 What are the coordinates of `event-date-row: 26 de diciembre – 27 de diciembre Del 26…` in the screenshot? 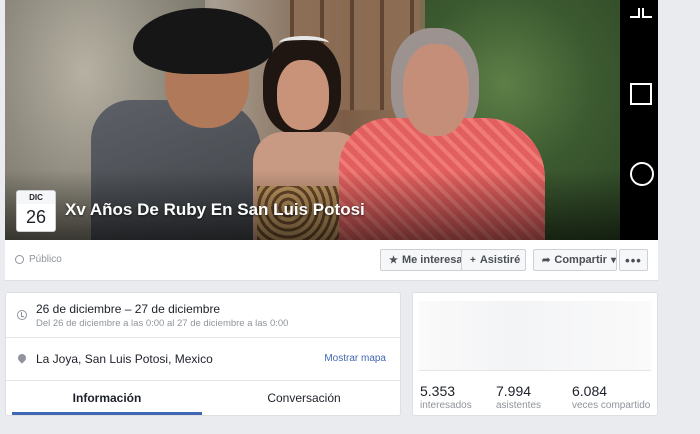 It's located at (203, 315).